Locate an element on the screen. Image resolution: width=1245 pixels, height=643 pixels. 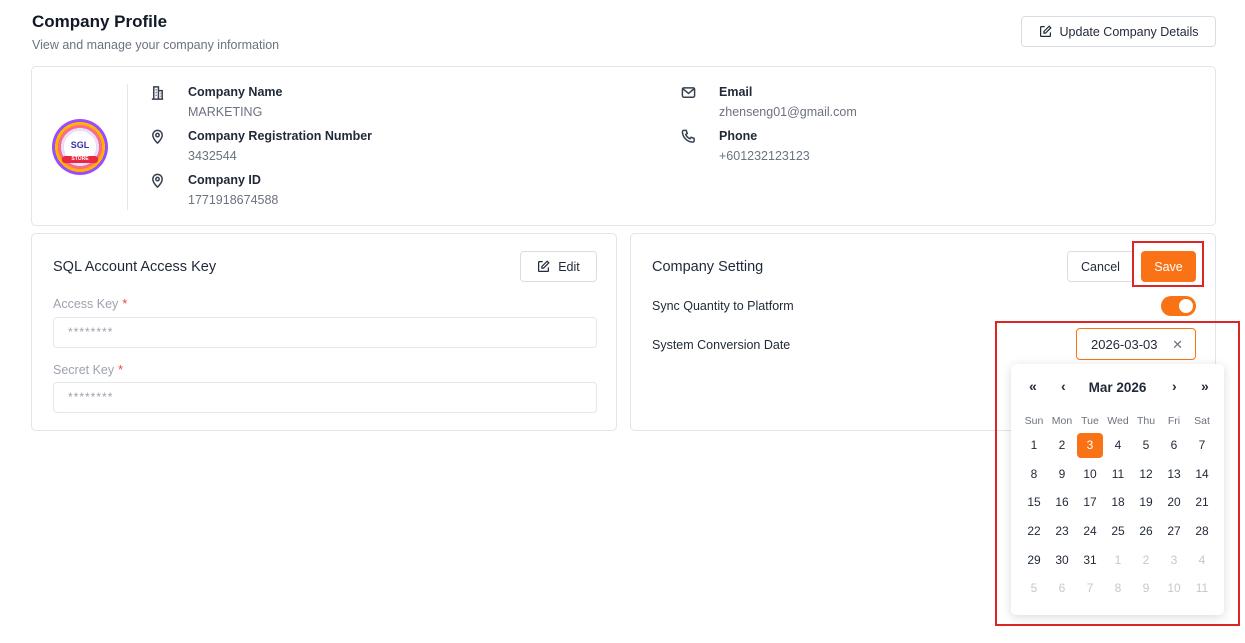
building-icon is located at coordinates (158, 93).